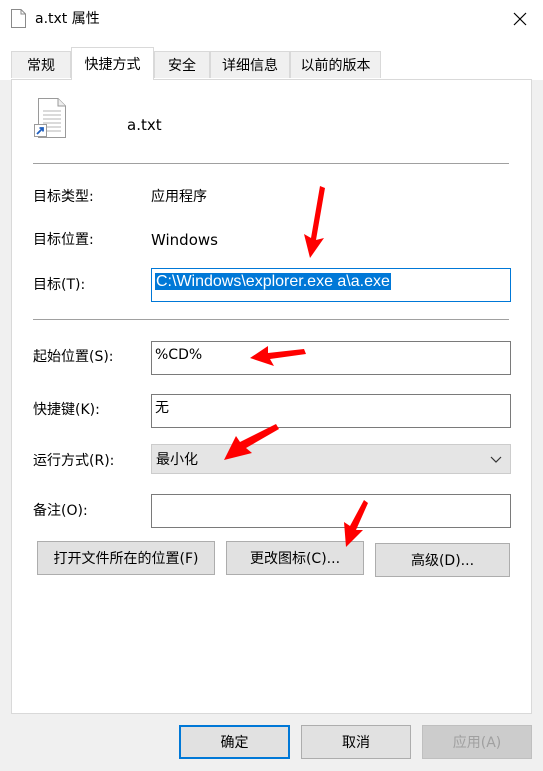 This screenshot has width=543, height=771. What do you see at coordinates (63, 240) in the screenshot?
I see `target-location-label: 目标位置:` at bounding box center [63, 240].